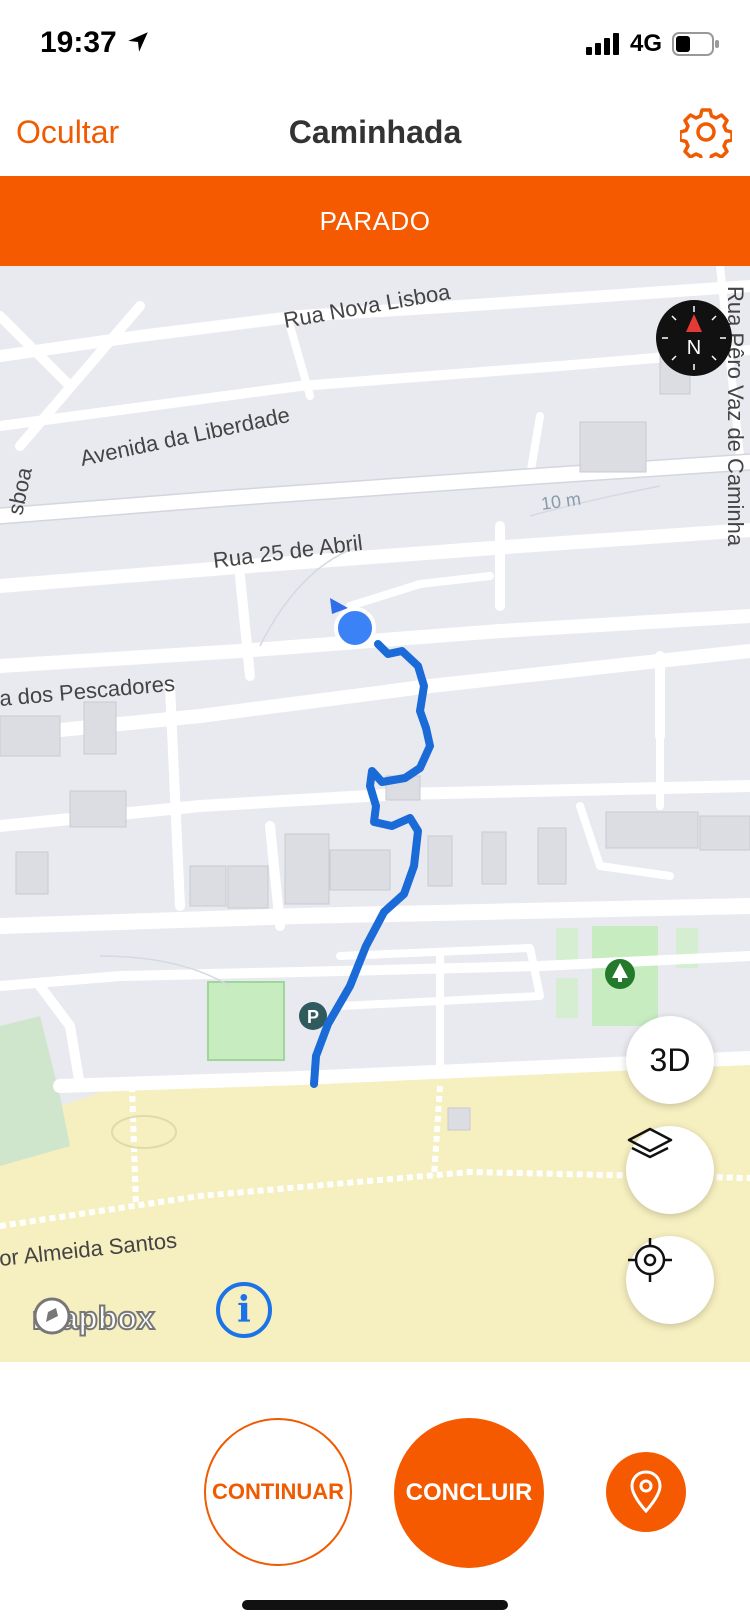 The width and height of the screenshot is (750, 1624). Describe the element at coordinates (670, 1060) in the screenshot. I see `3d-button: 3D` at that location.